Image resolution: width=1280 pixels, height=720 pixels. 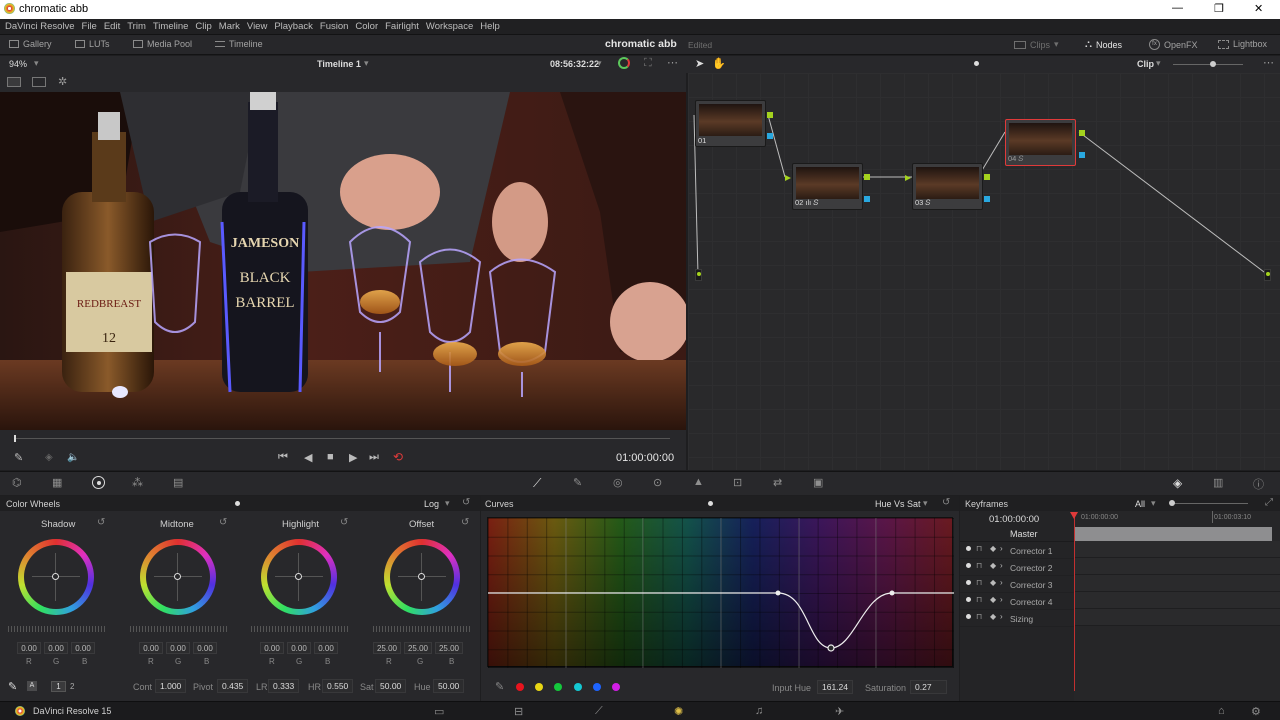 What do you see at coordinates (624, 63) in the screenshot?
I see `highlight-mode-icon` at bounding box center [624, 63].